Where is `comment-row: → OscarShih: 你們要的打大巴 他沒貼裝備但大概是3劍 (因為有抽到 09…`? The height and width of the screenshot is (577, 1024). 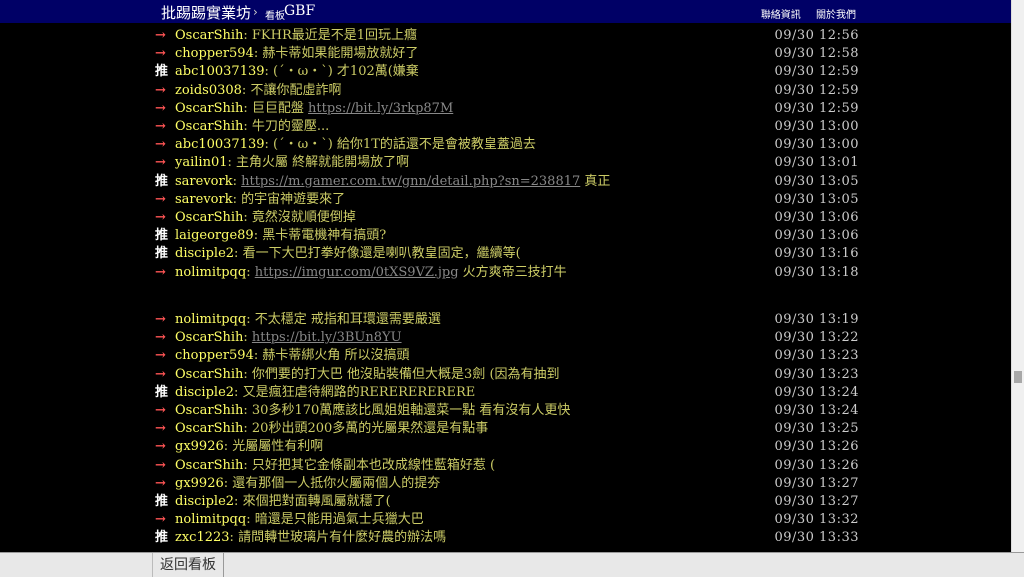
comment-row: → OscarShih: 你們要的打大巴 他沒貼裝備但大概是3劍 (因為有抽到 09… is located at coordinates (510, 375).